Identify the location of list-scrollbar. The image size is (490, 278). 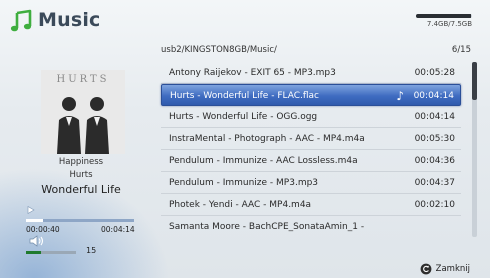
(474, 149).